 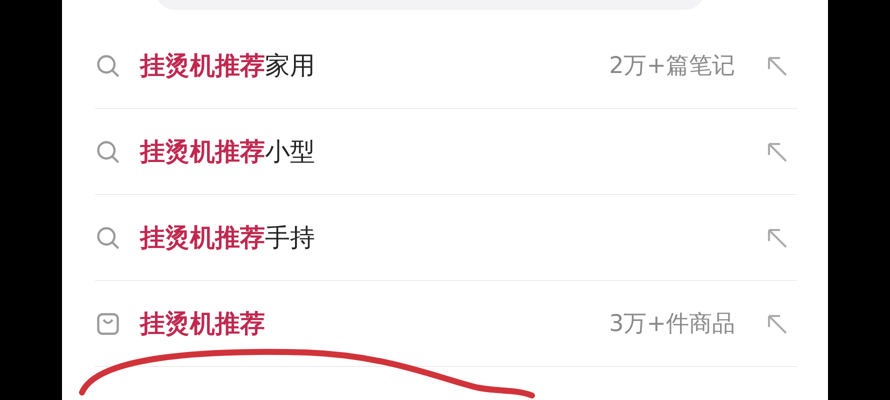 I want to click on suggestion-text: 挂烫机推荐小型, so click(x=227, y=151).